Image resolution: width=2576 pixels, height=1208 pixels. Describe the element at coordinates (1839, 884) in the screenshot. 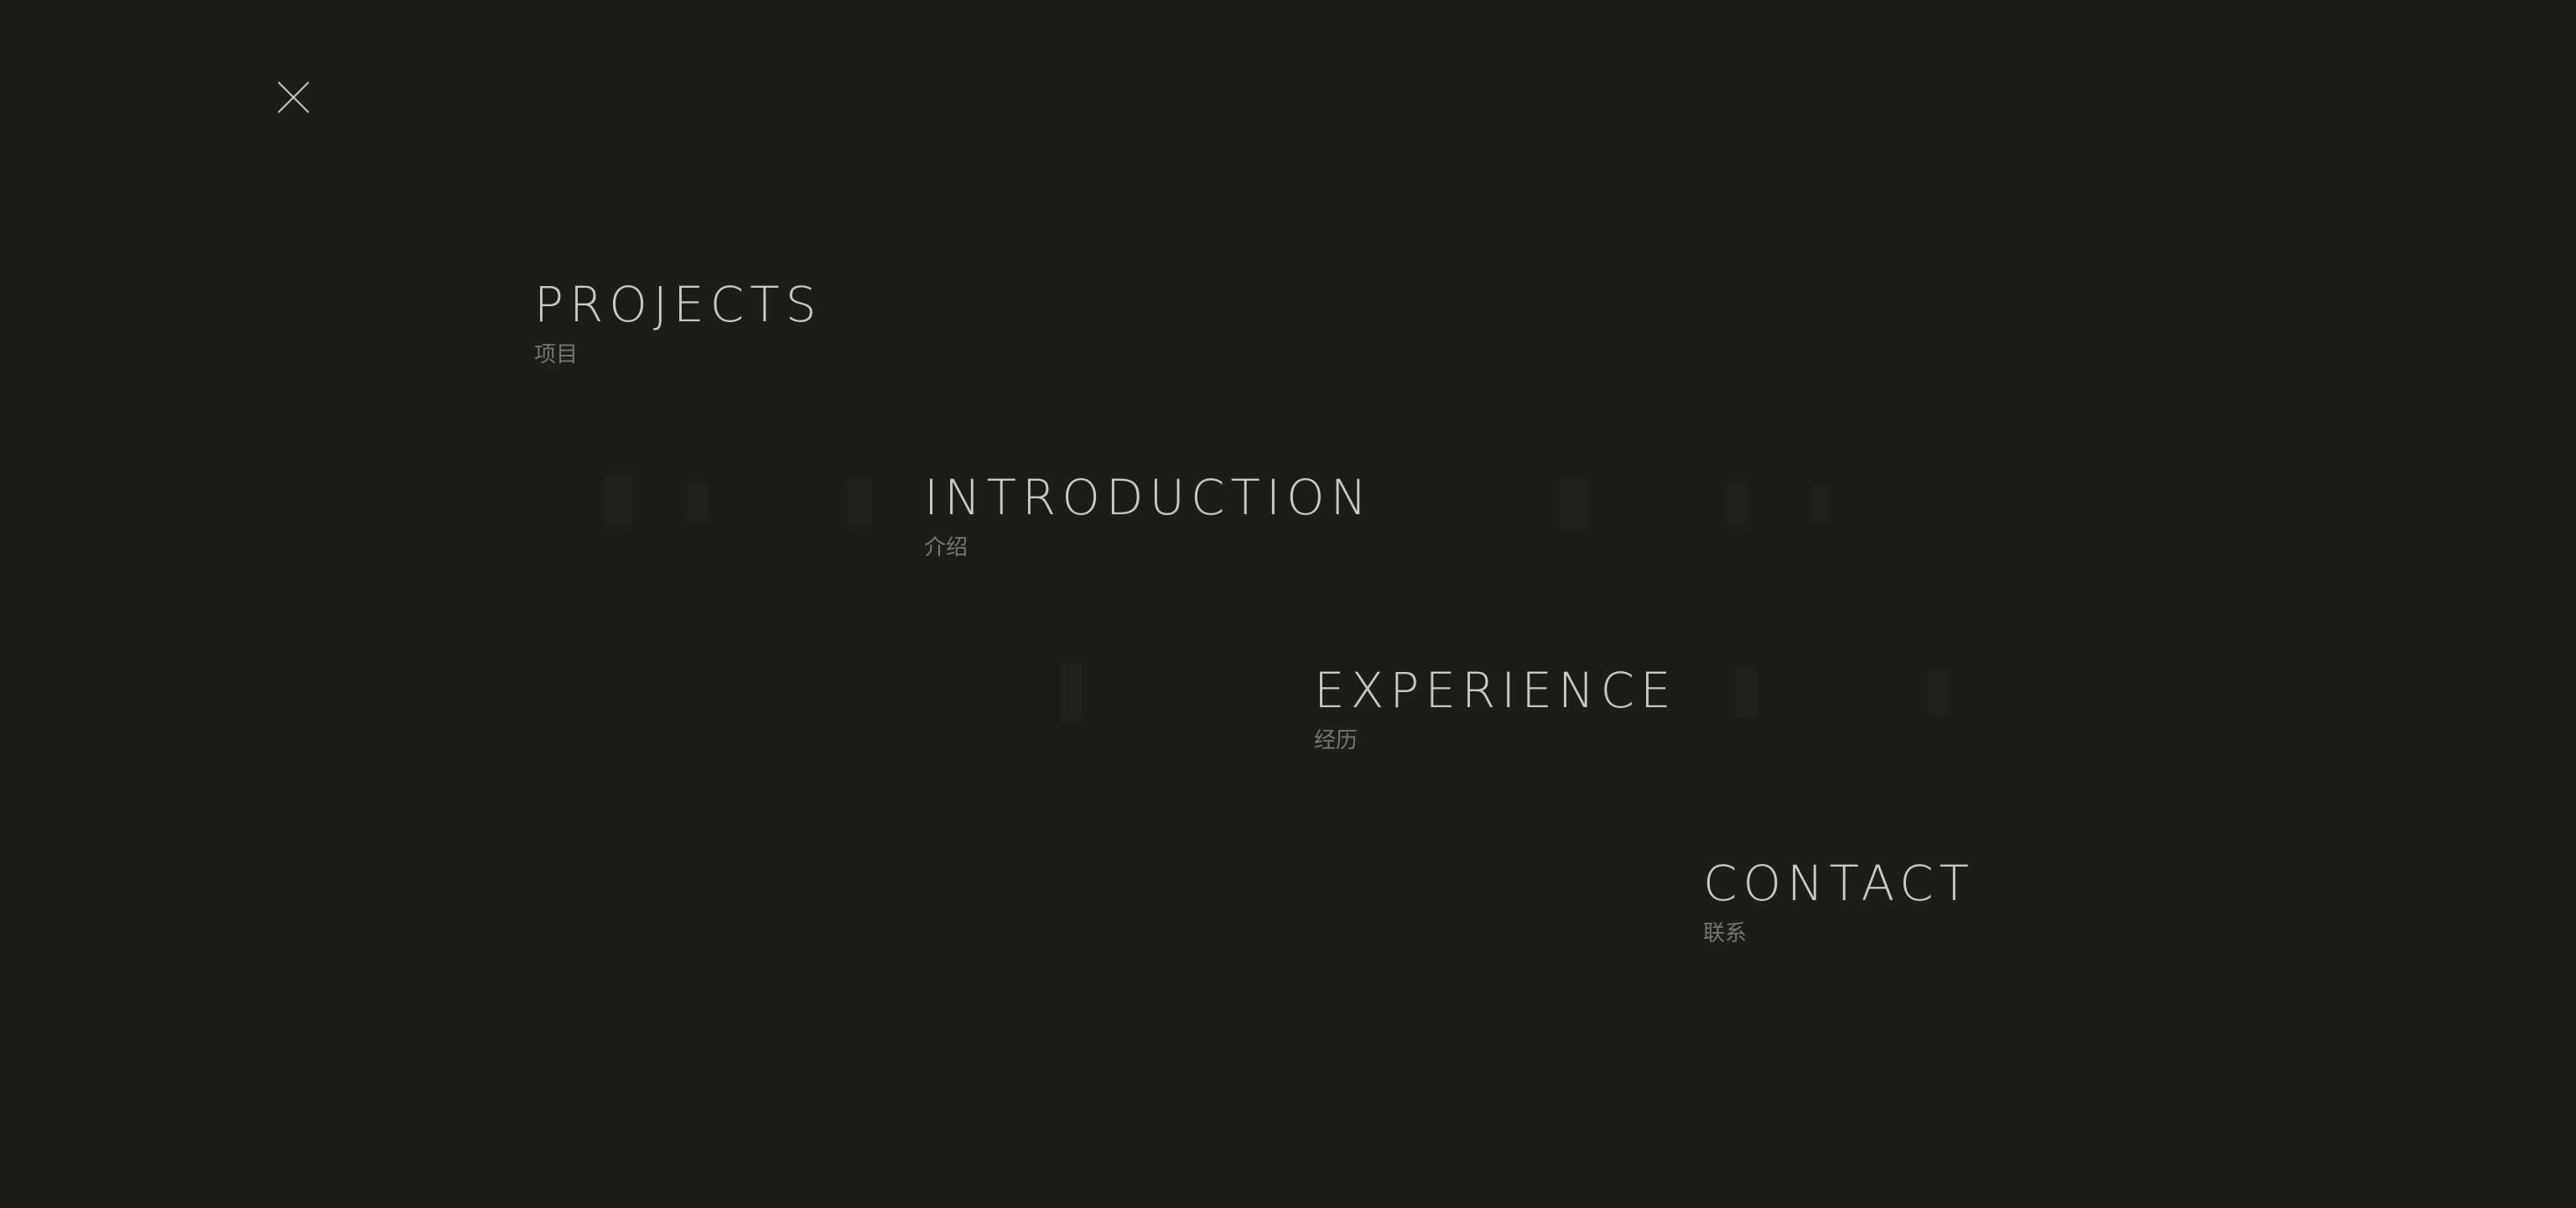

I see `menu-item-title: CONTACT` at that location.